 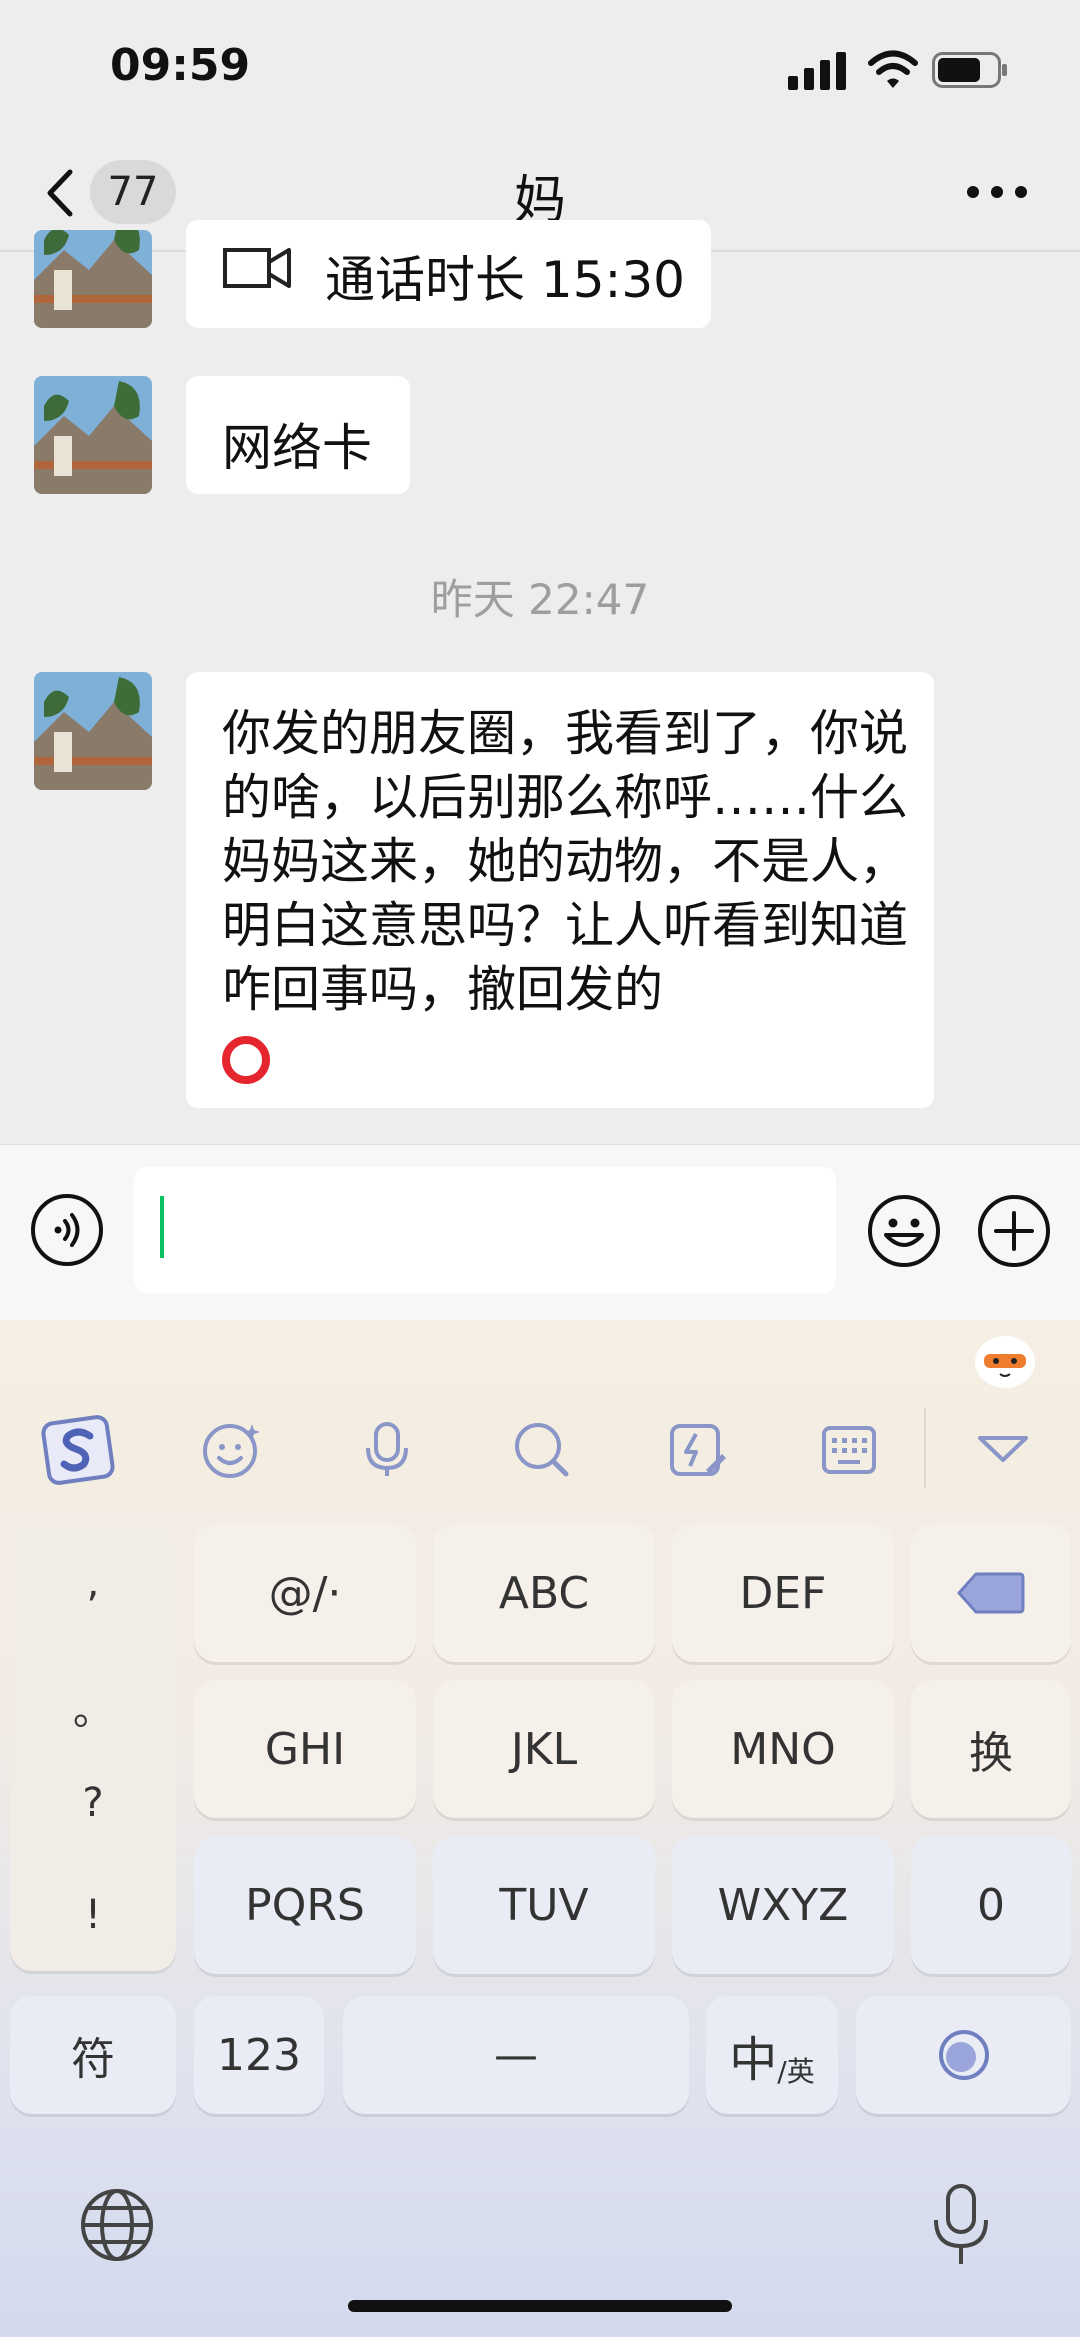 What do you see at coordinates (231, 1449) in the screenshot?
I see `keyboard-emoji-icon` at bounding box center [231, 1449].